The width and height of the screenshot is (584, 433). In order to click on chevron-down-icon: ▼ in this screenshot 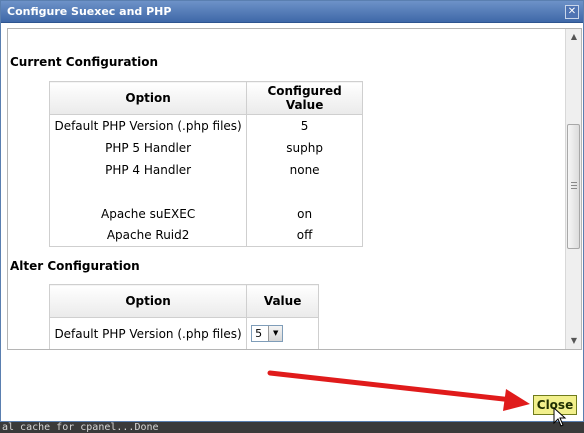, I will do `click(275, 333)`.